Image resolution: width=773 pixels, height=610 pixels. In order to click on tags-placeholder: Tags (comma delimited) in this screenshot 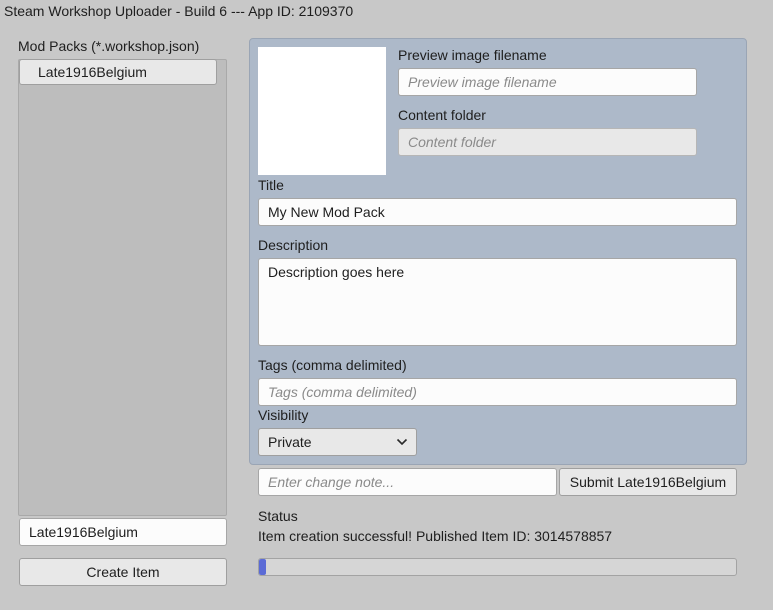, I will do `click(342, 392)`.